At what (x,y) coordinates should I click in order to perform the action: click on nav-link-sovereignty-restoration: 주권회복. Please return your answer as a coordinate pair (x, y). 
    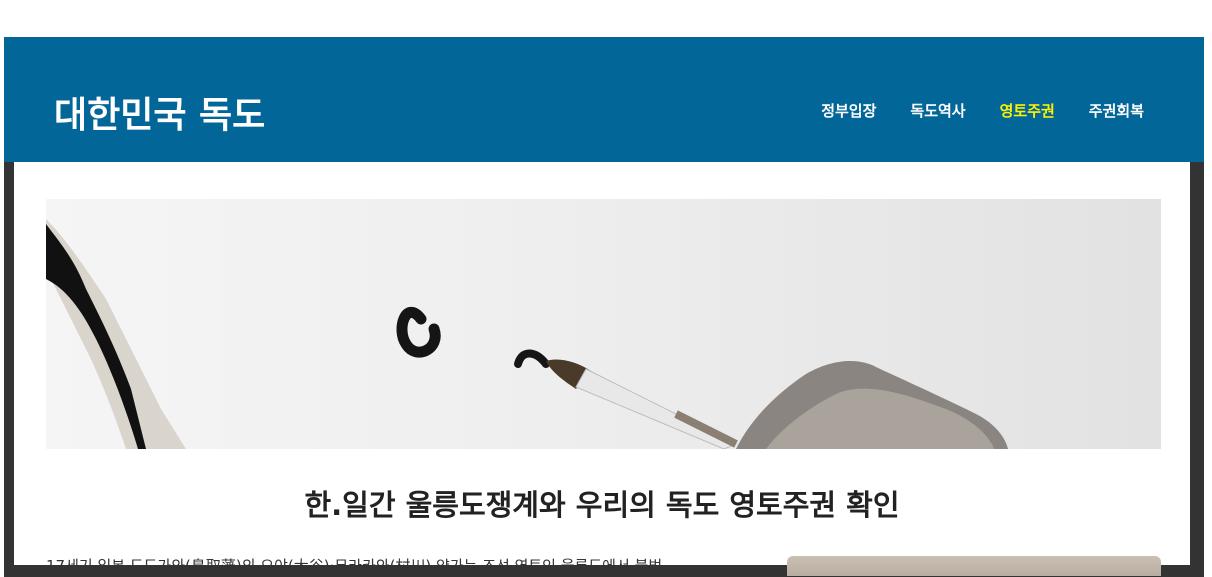
    Looking at the image, I should click on (1116, 111).